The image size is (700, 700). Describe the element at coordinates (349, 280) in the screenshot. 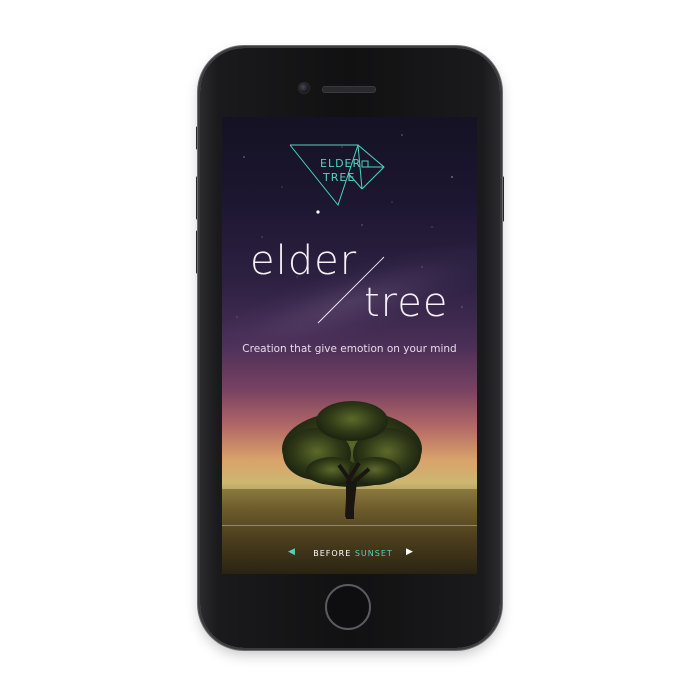

I see `brand-title: elder tree` at that location.